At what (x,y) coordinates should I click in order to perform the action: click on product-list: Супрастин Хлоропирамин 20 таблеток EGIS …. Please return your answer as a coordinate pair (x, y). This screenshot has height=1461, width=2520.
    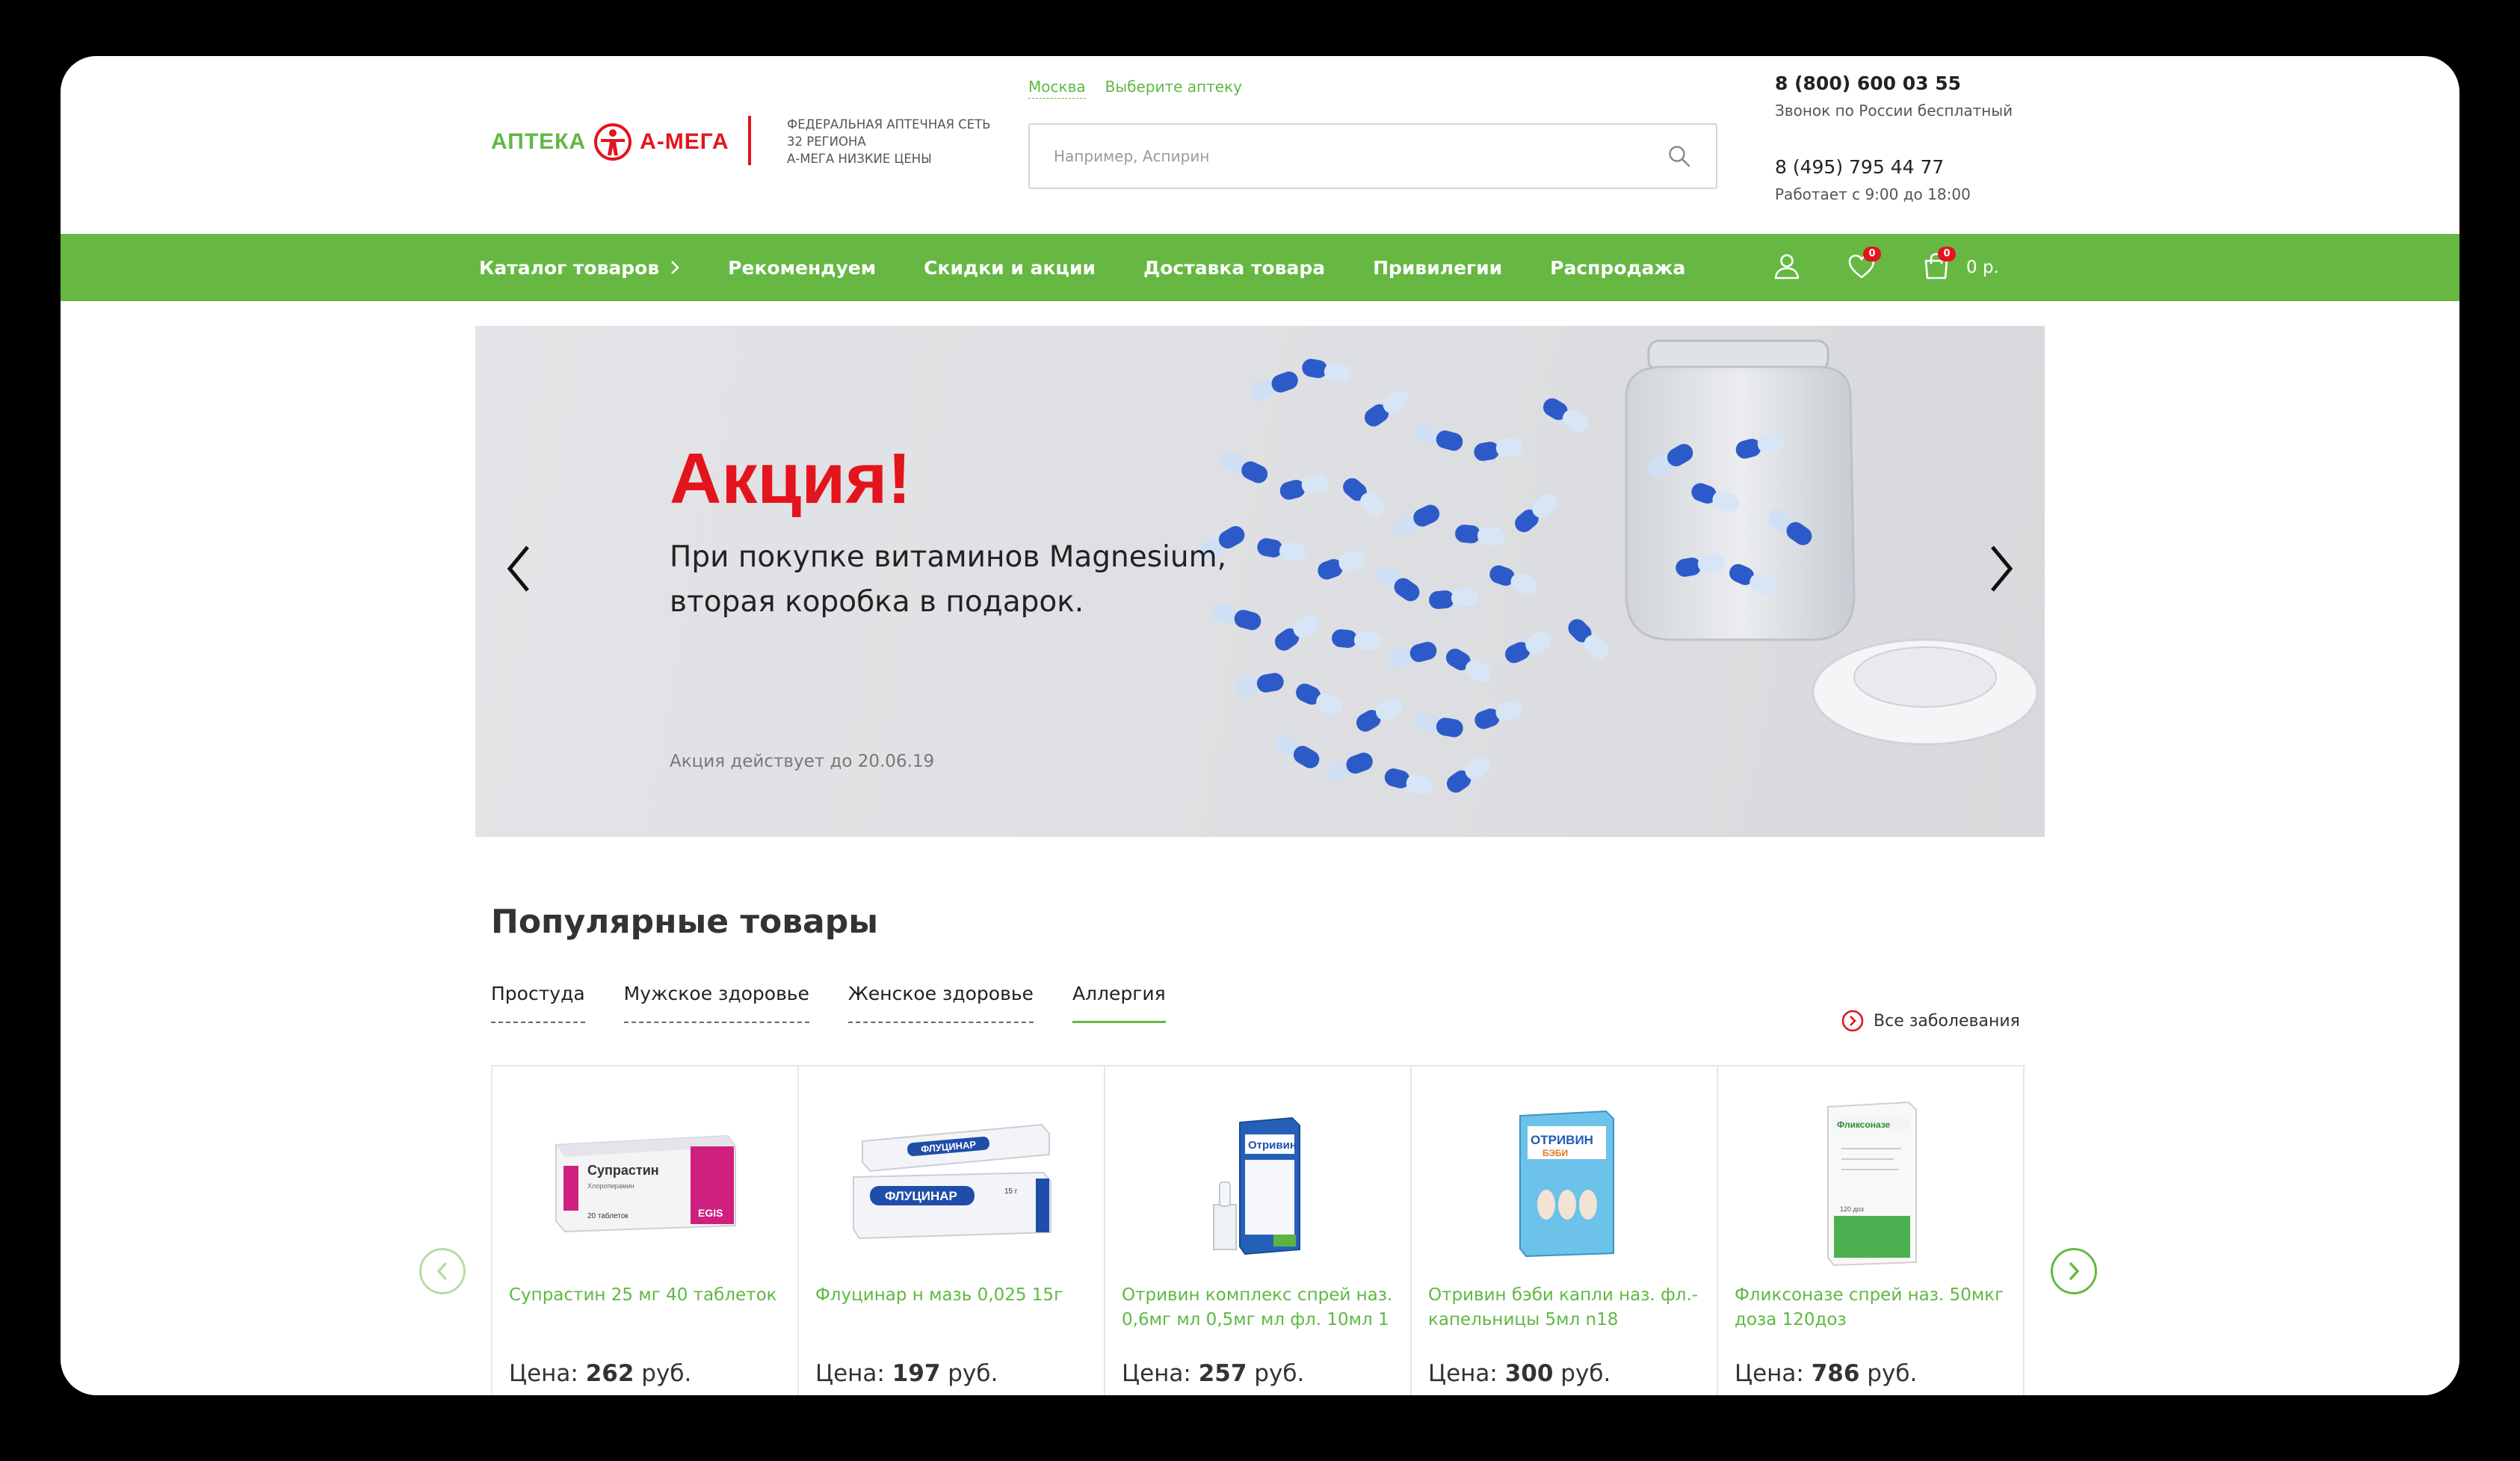
    Looking at the image, I should click on (1258, 1230).